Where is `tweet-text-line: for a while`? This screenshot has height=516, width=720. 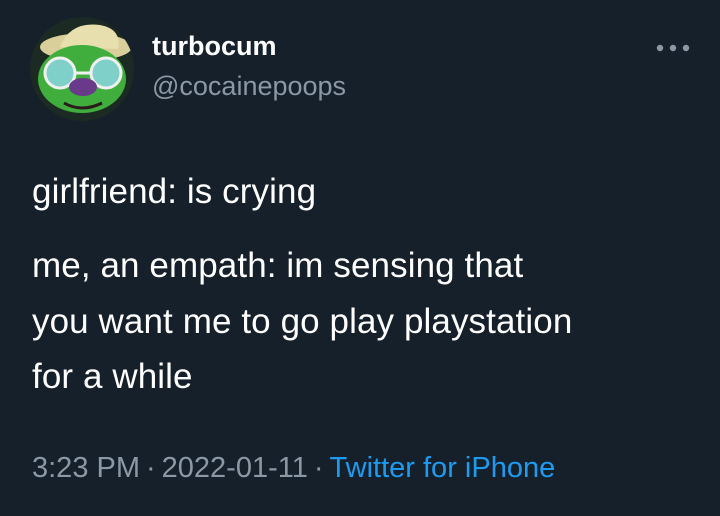 tweet-text-line: for a while is located at coordinates (112, 376).